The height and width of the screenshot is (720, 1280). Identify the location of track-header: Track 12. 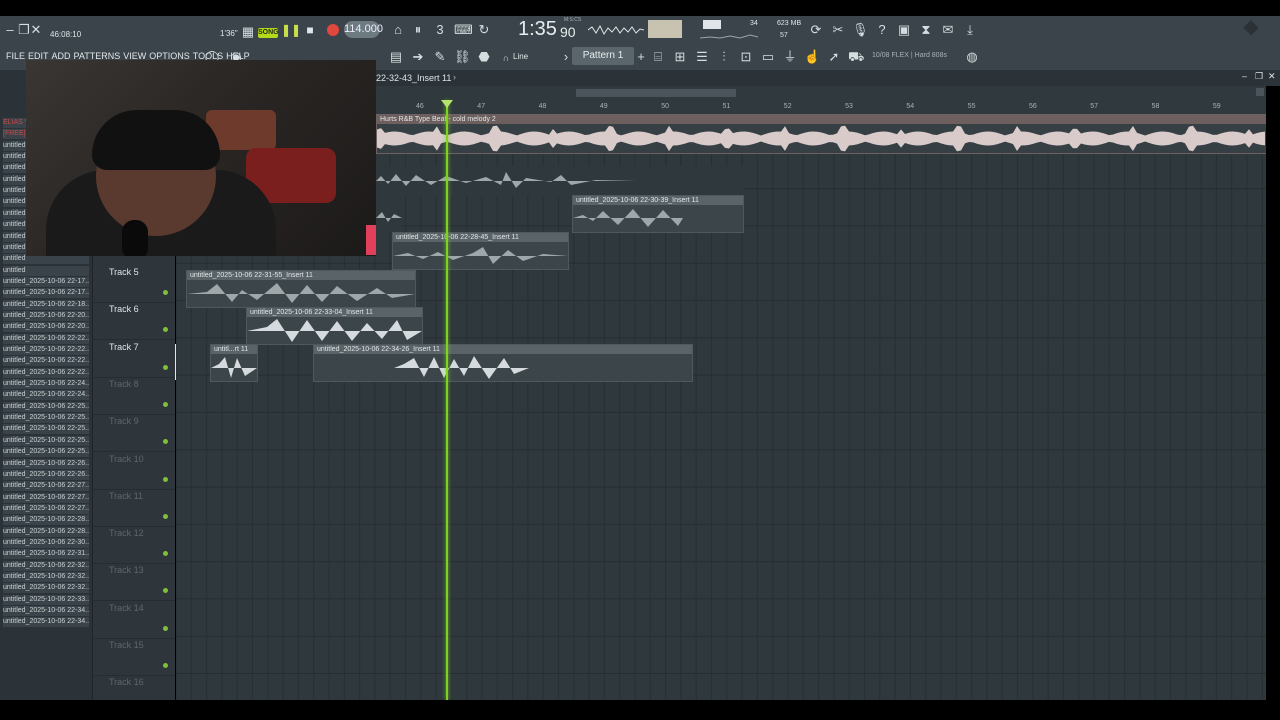
(134, 545).